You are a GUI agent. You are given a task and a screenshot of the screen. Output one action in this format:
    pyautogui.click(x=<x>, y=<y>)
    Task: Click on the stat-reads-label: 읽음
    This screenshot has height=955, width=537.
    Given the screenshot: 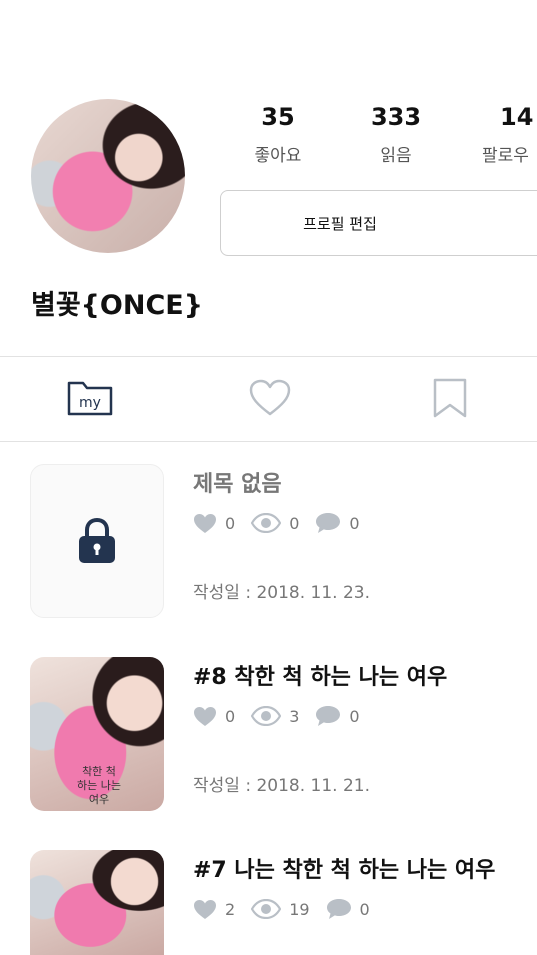 What is the action you would take?
    pyautogui.click(x=396, y=156)
    